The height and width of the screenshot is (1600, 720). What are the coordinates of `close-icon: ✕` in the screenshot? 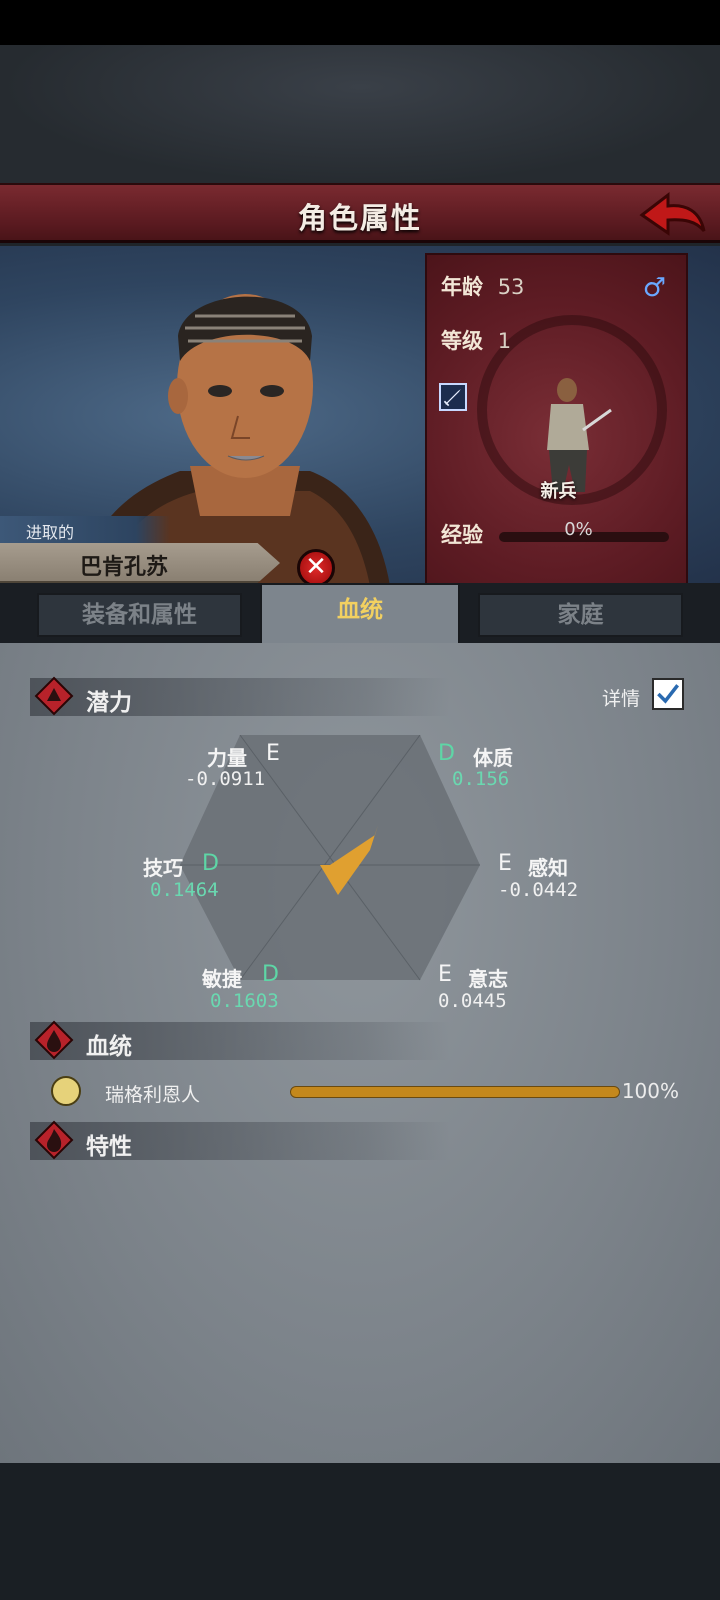 It's located at (316, 567).